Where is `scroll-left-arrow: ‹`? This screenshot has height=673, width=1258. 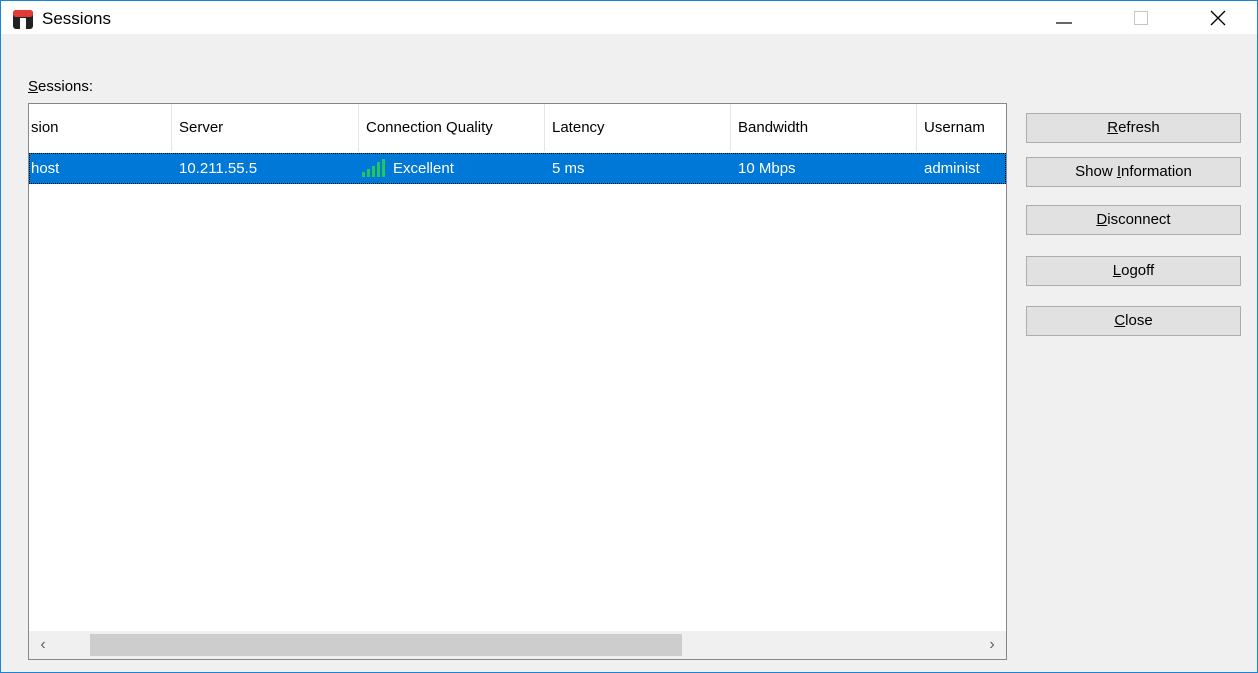
scroll-left-arrow: ‹ is located at coordinates (43, 645).